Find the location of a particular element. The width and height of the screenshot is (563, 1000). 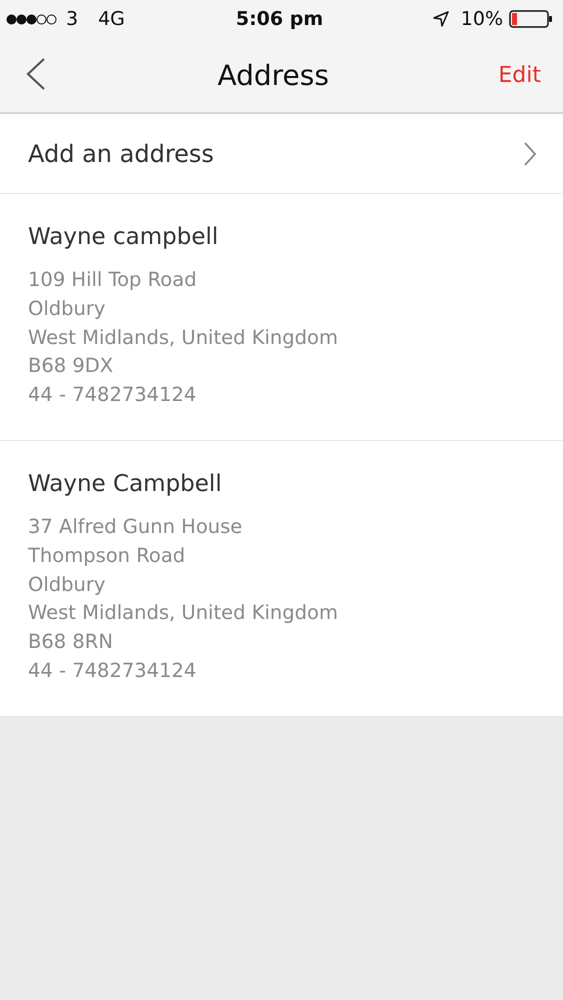

add-address-label: Add an address is located at coordinates (121, 154).